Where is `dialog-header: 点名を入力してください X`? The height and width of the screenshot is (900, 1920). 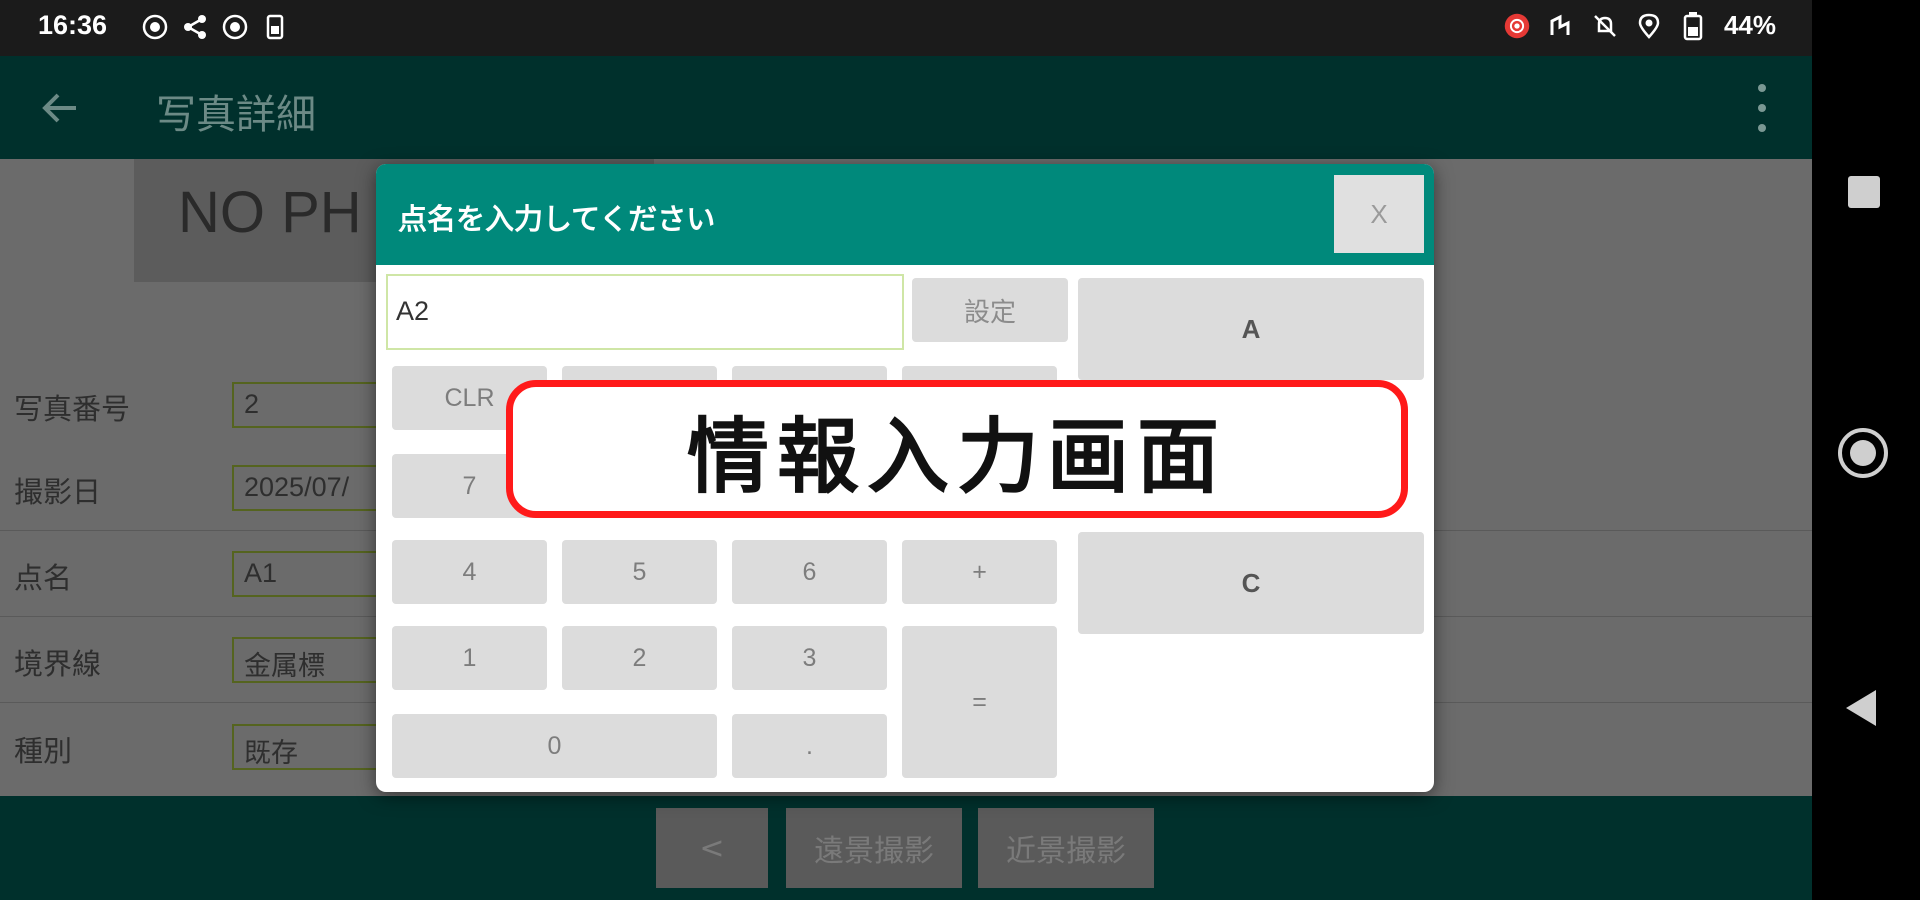
dialog-header: 点名を入力してください X is located at coordinates (905, 214).